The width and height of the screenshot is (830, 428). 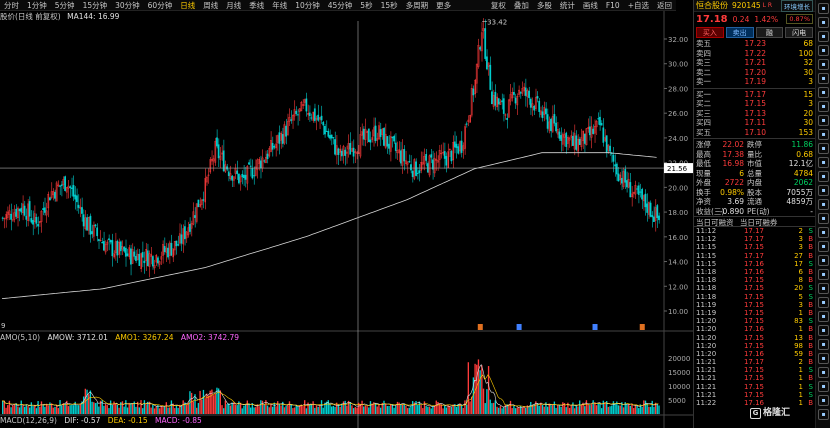 I want to click on list-icon: ▪, so click(x=823, y=36).